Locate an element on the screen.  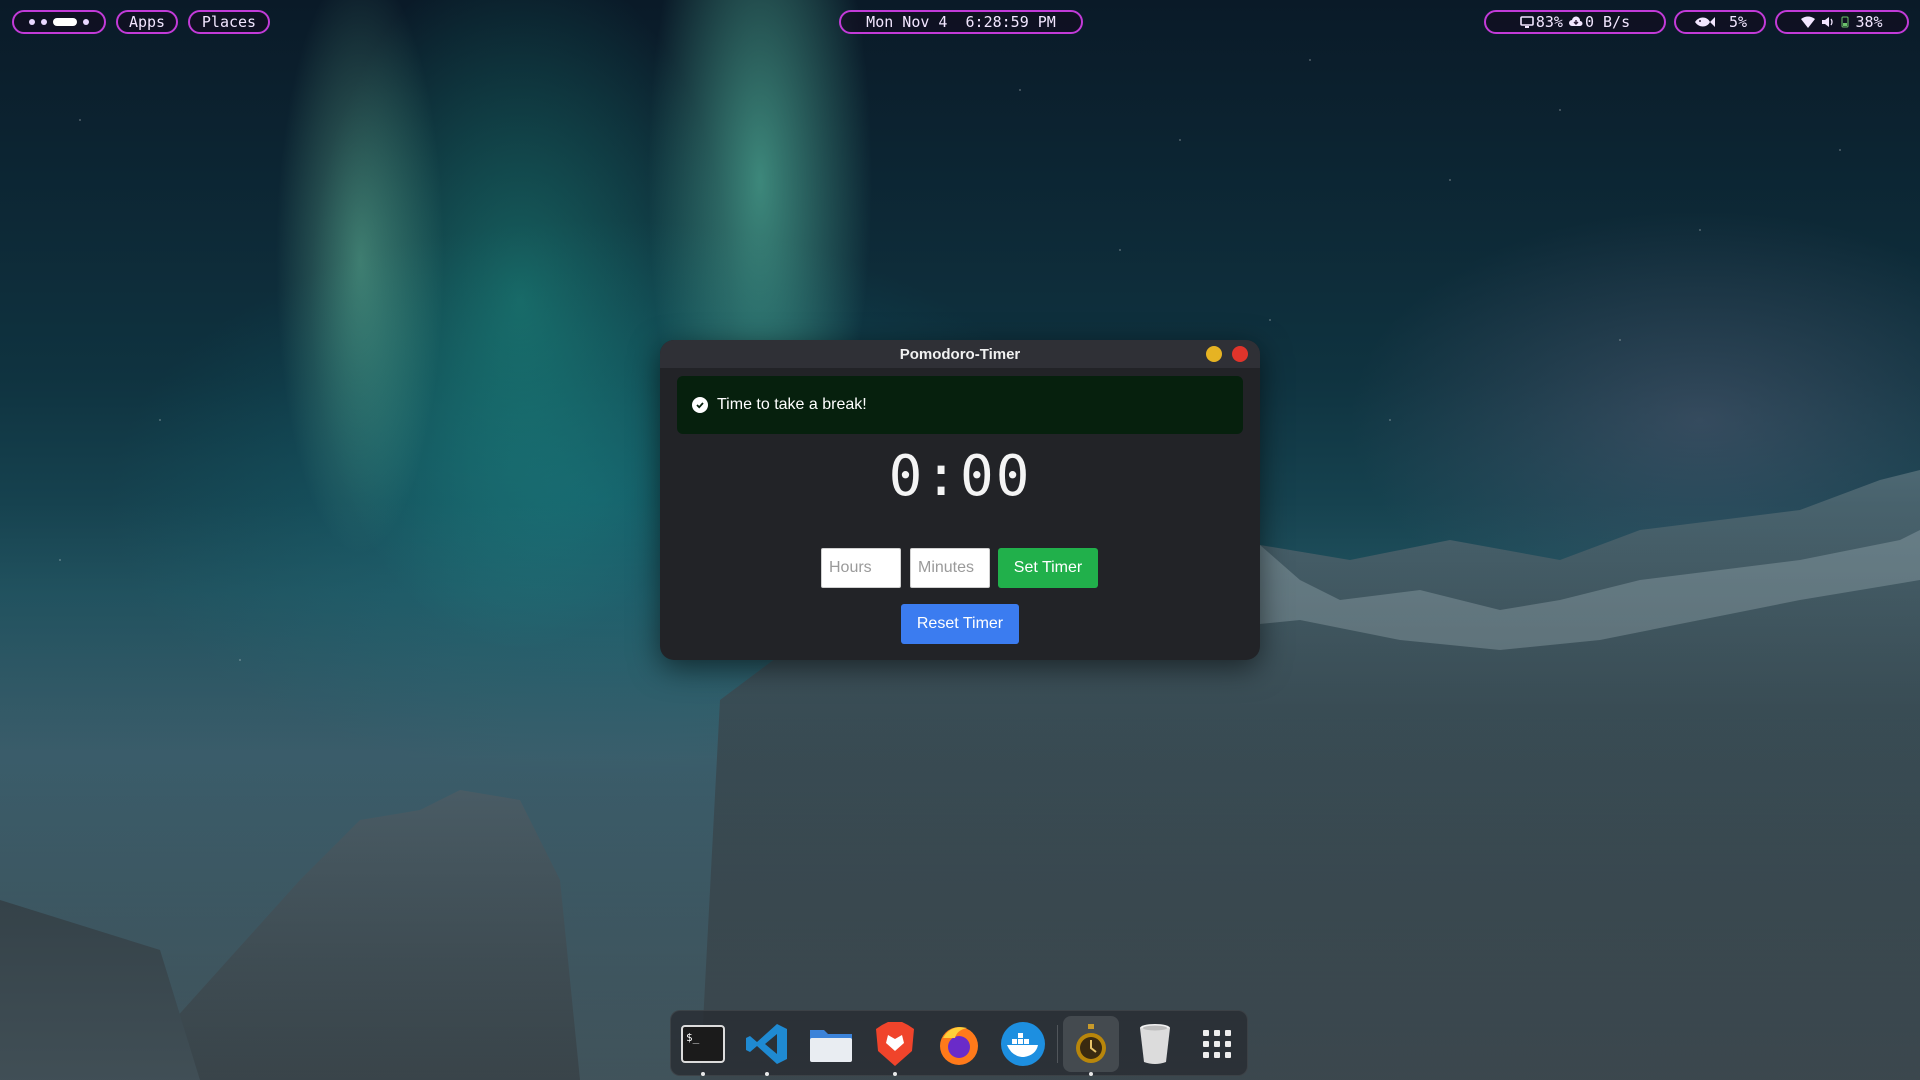
terminal-icon: $_ is located at coordinates (703, 1044).